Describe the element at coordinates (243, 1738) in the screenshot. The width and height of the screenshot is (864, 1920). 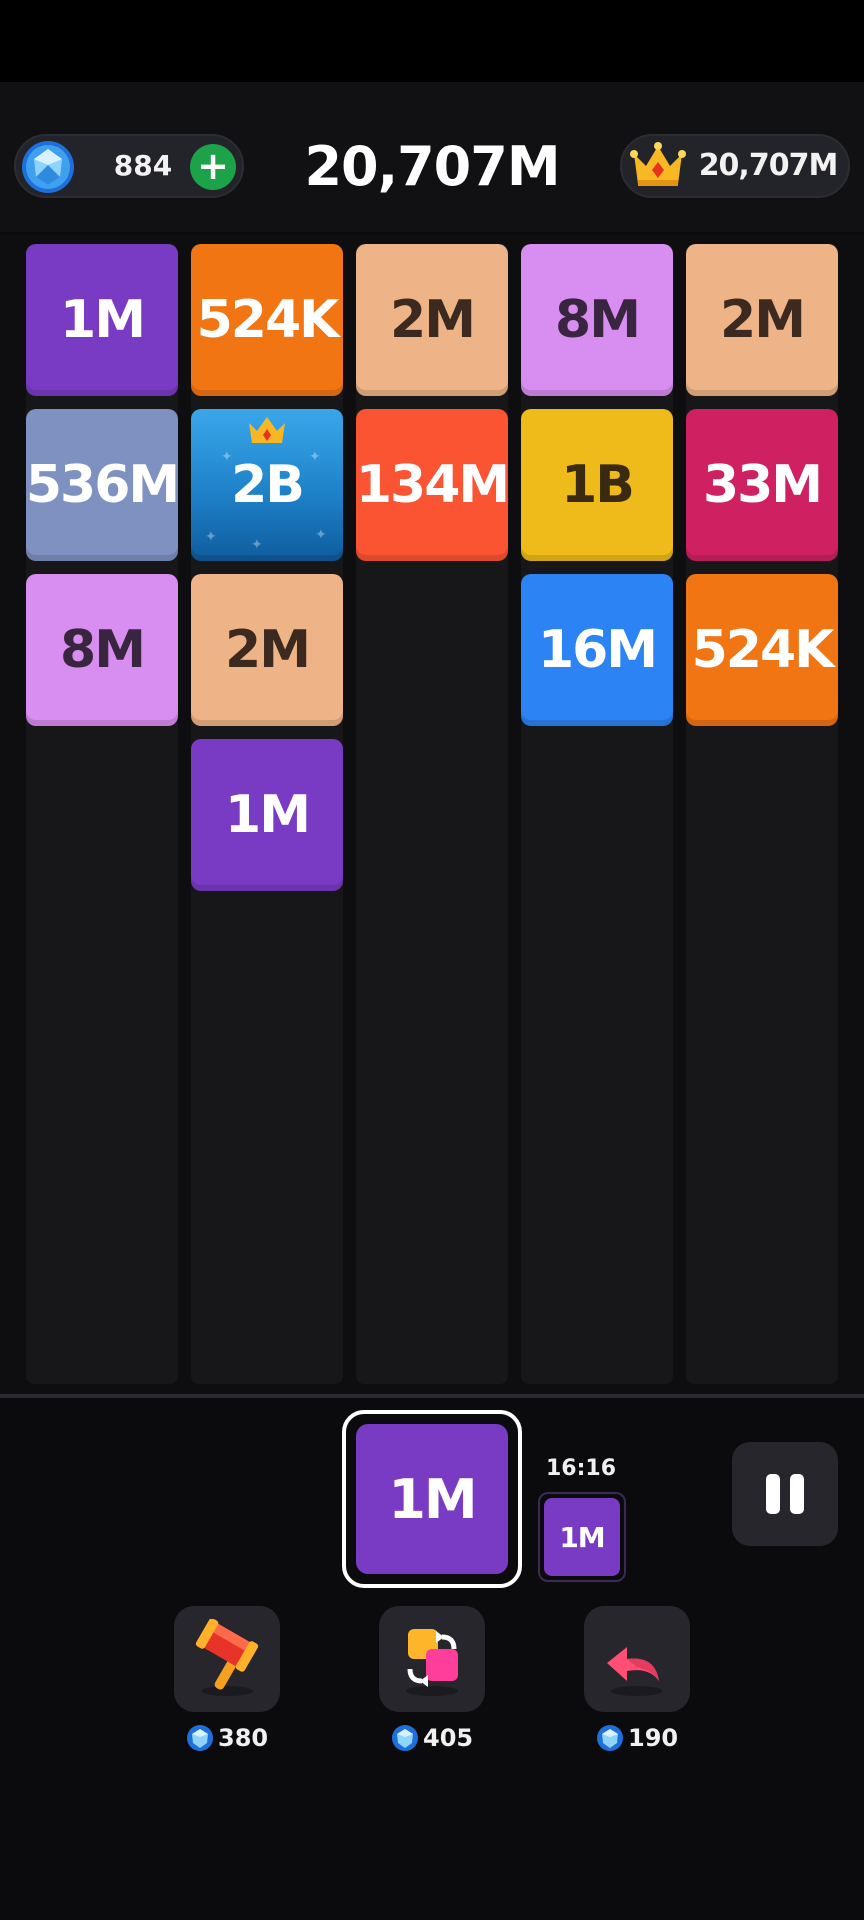
I see `hammer-cost-value: 380` at that location.